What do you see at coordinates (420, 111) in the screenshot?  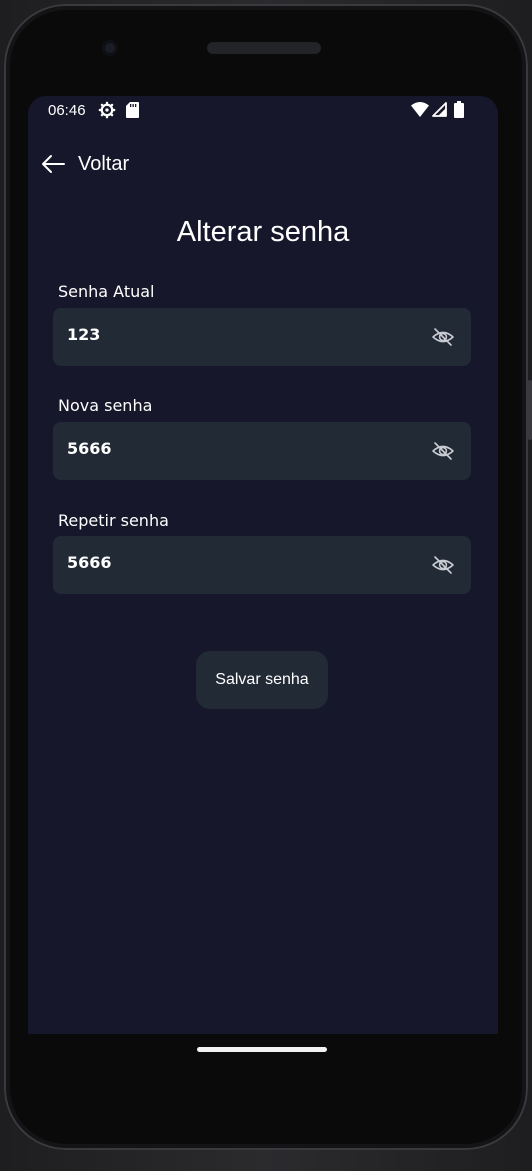 I see `wifi-icon` at bounding box center [420, 111].